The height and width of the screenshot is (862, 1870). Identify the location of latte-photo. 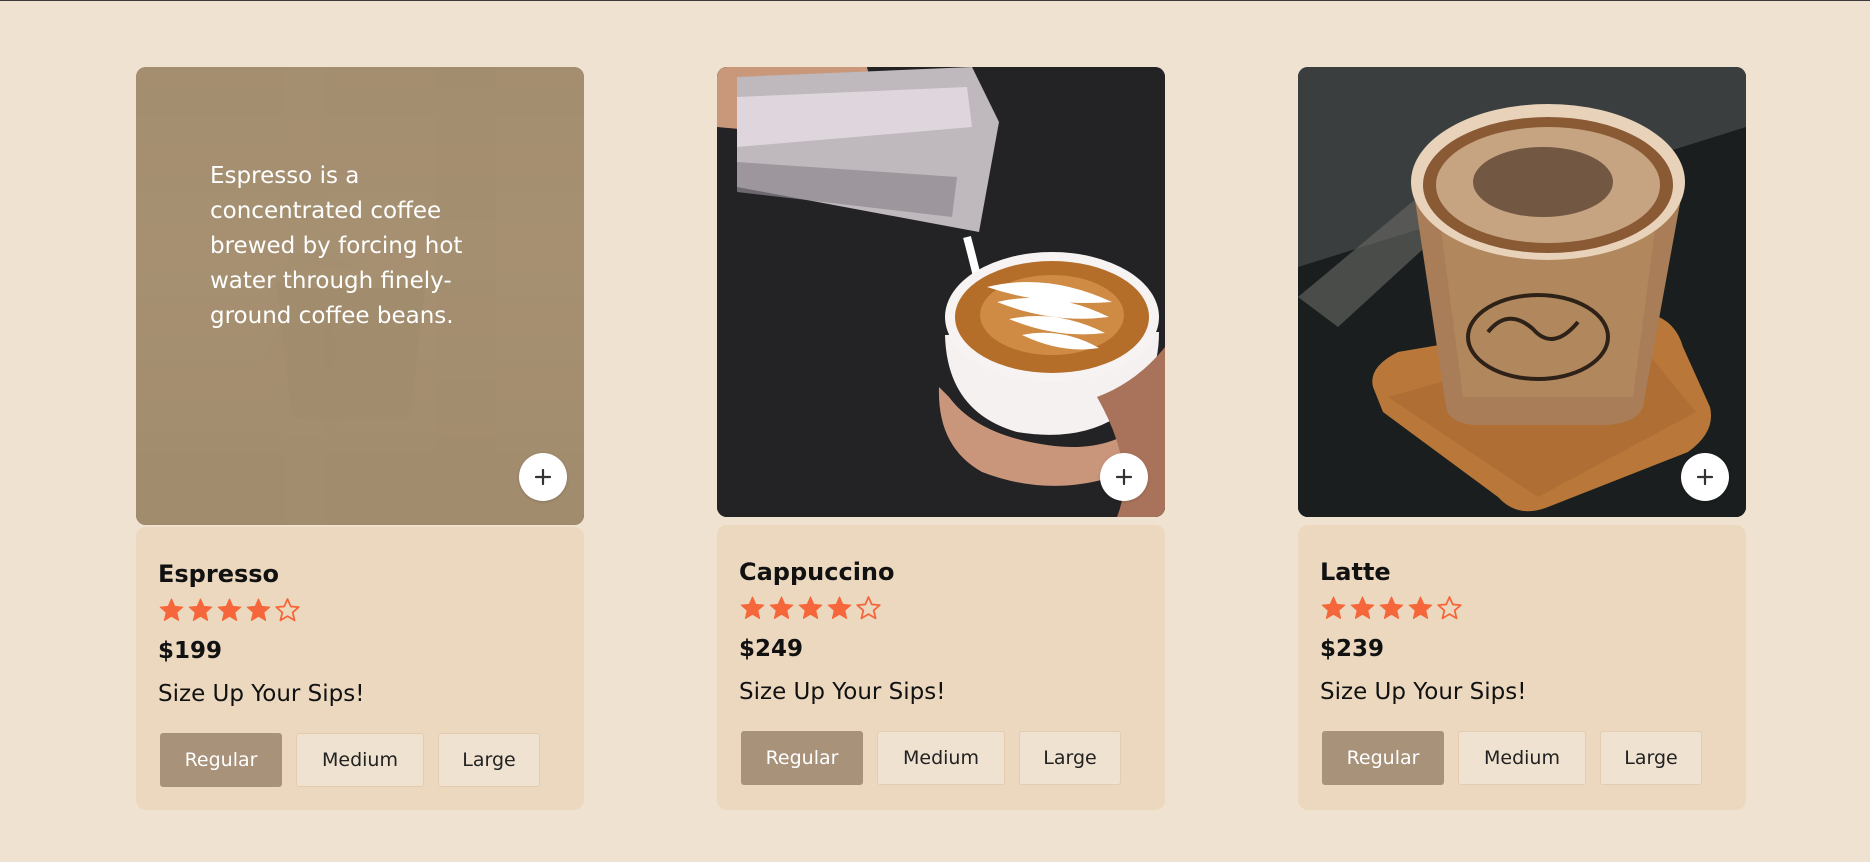
(1522, 292).